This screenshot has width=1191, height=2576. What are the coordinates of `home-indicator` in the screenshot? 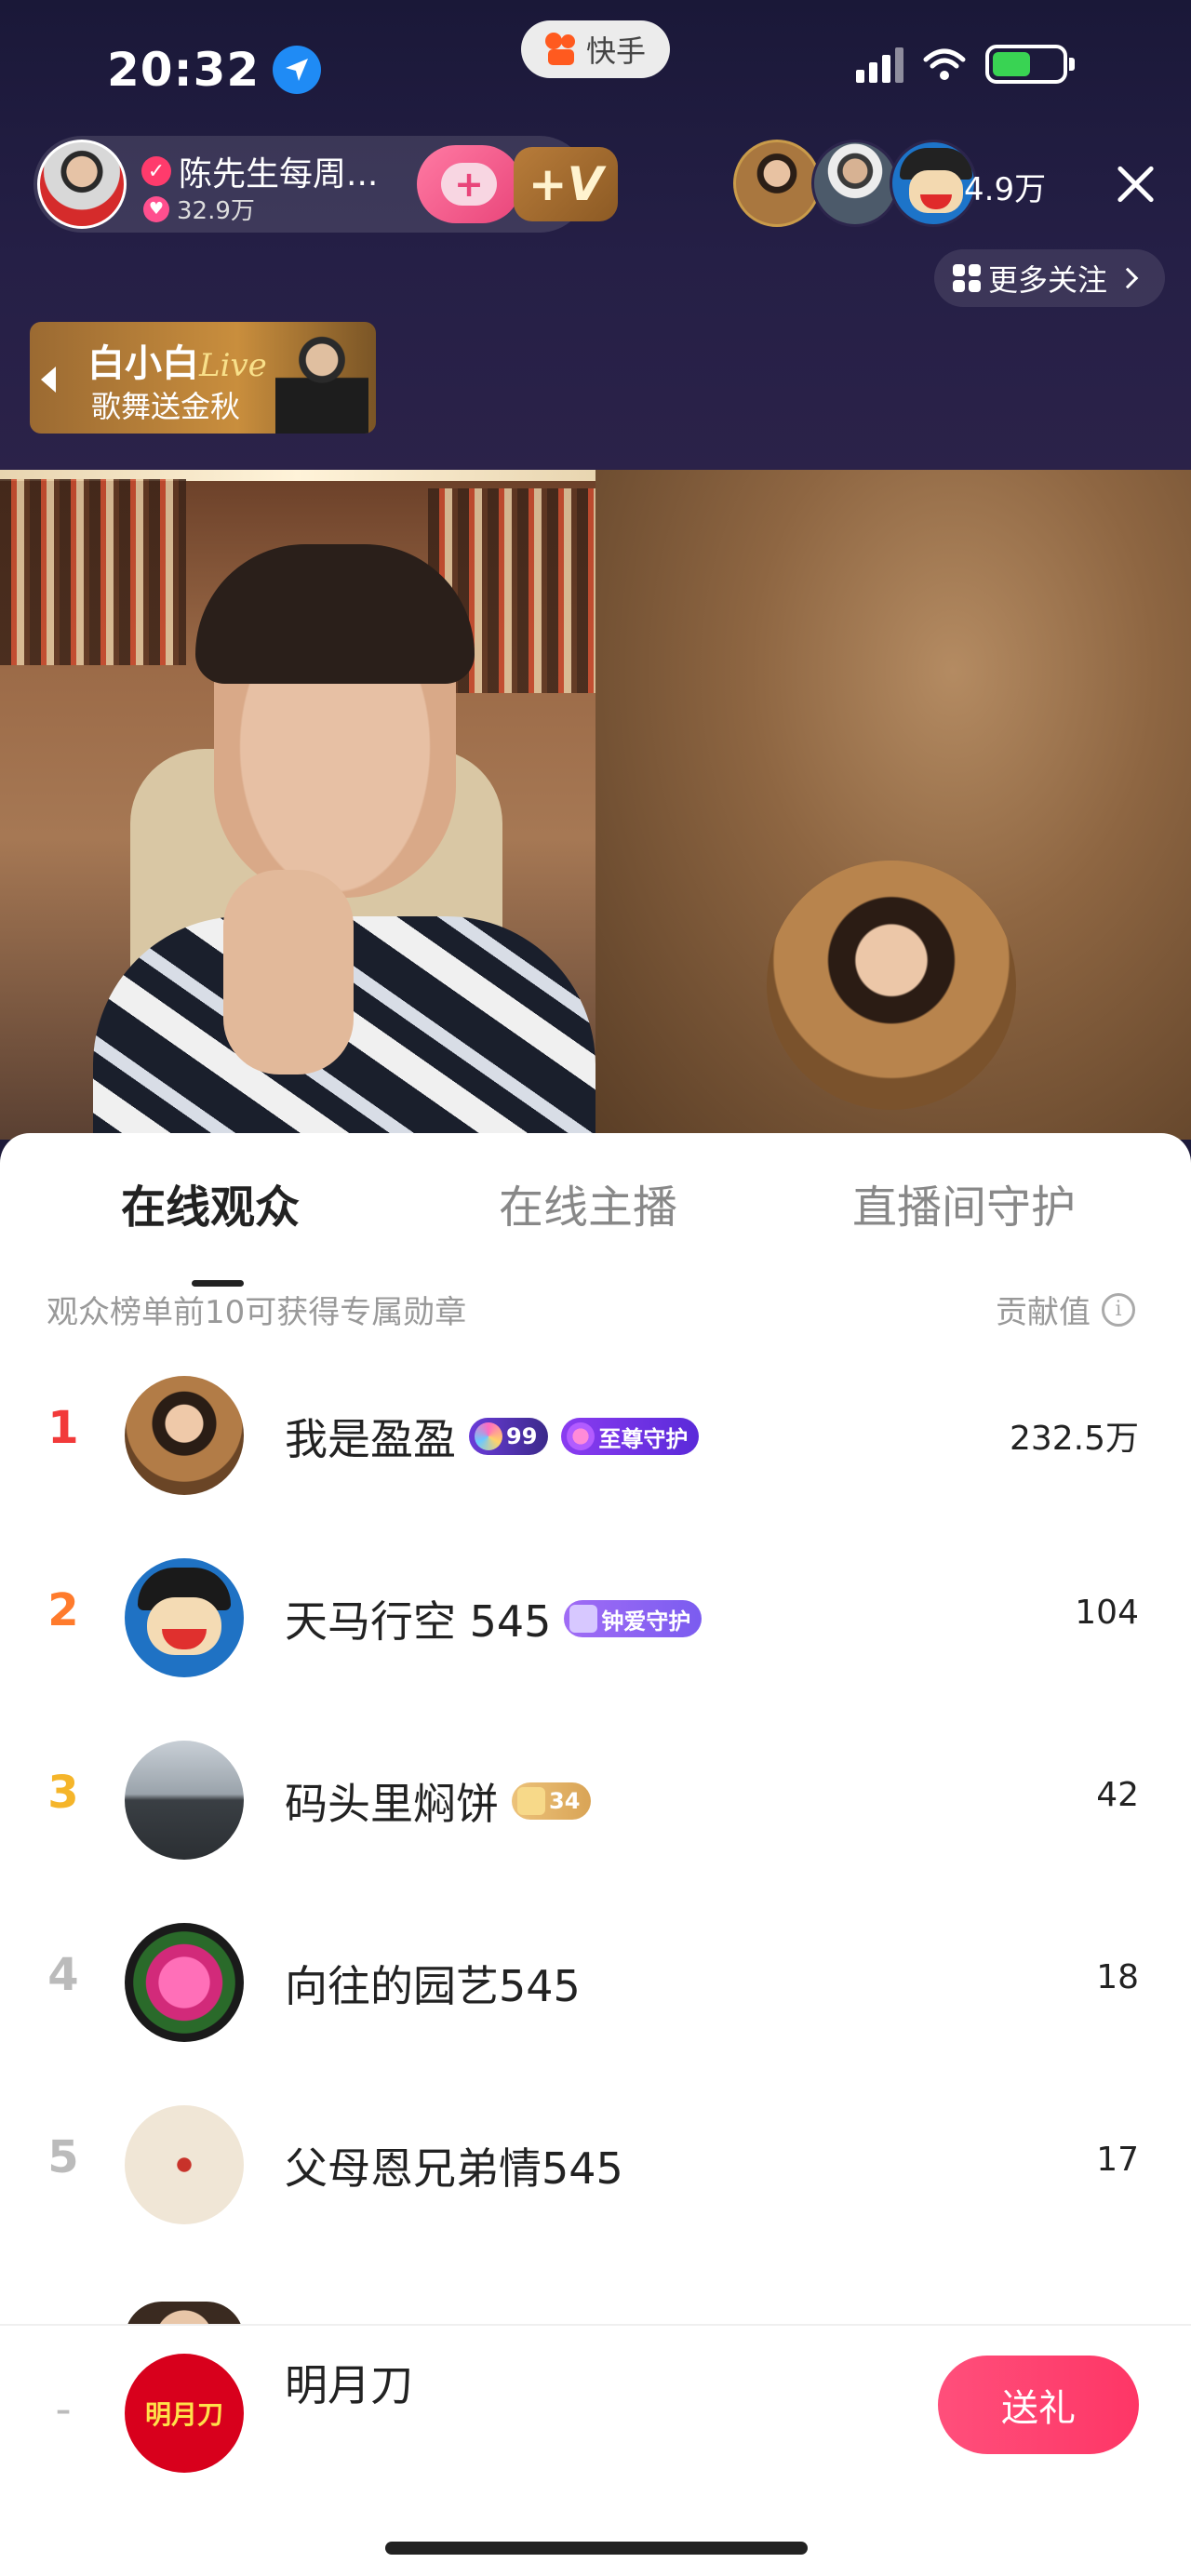 It's located at (596, 2548).